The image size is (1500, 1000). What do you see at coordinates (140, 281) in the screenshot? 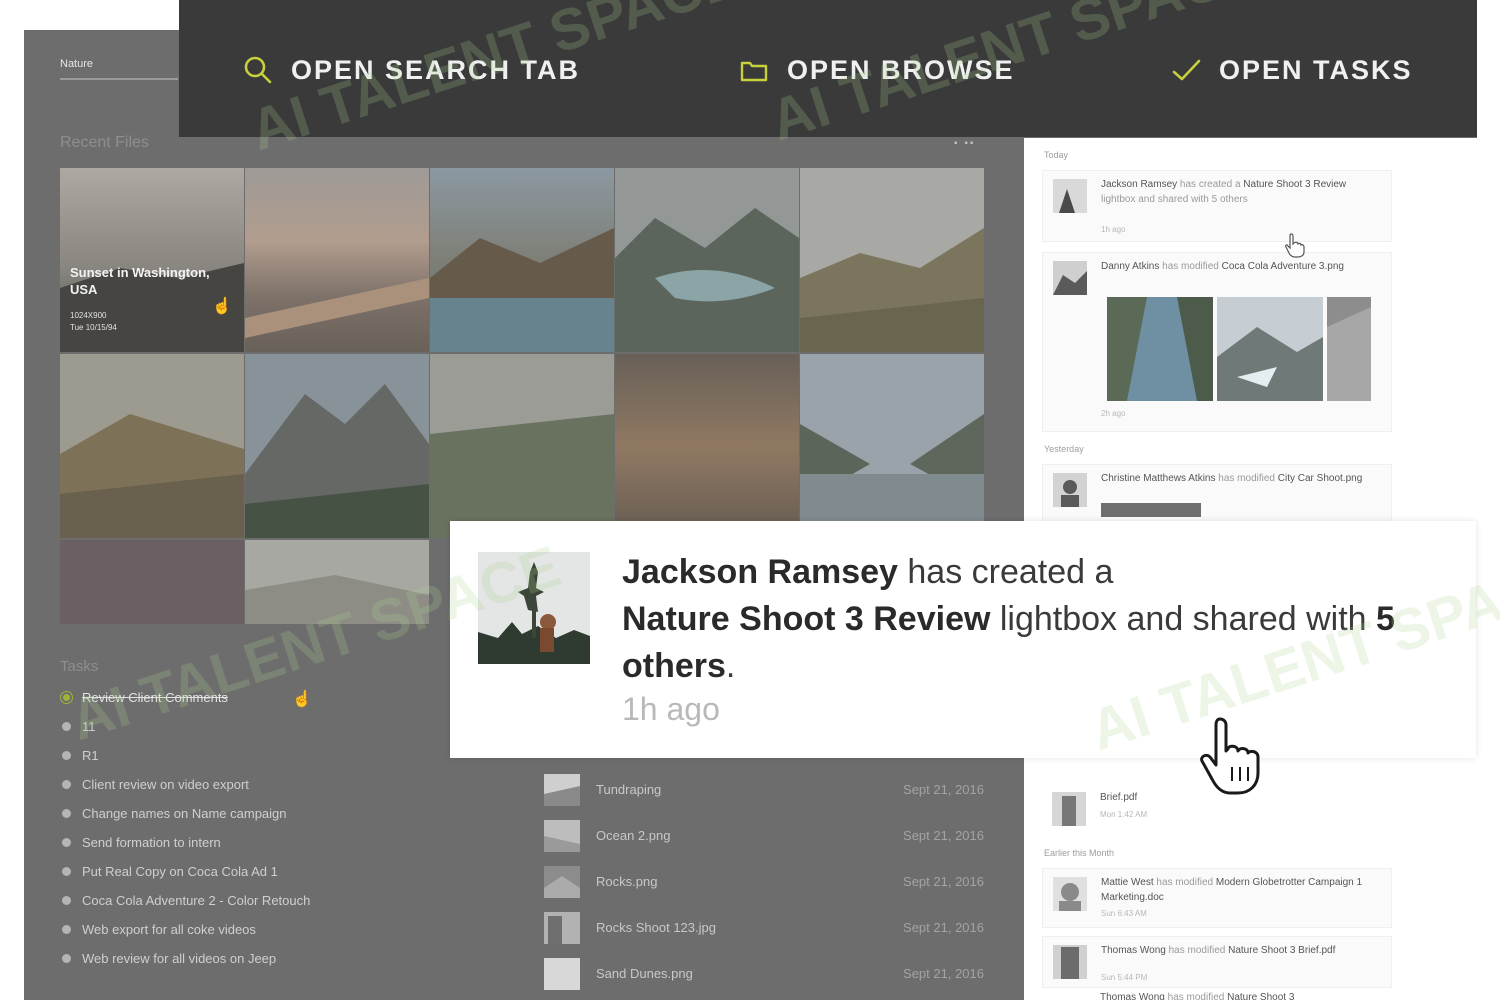
I see `tile-title: Sunset in Washington, USA` at bounding box center [140, 281].